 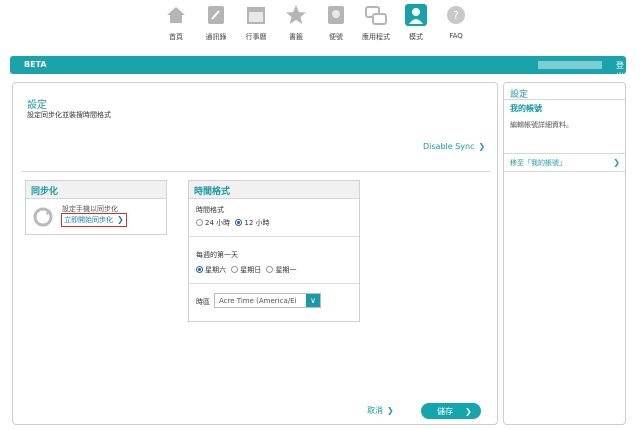 What do you see at coordinates (199, 222) in the screenshot?
I see `radio-24h` at bounding box center [199, 222].